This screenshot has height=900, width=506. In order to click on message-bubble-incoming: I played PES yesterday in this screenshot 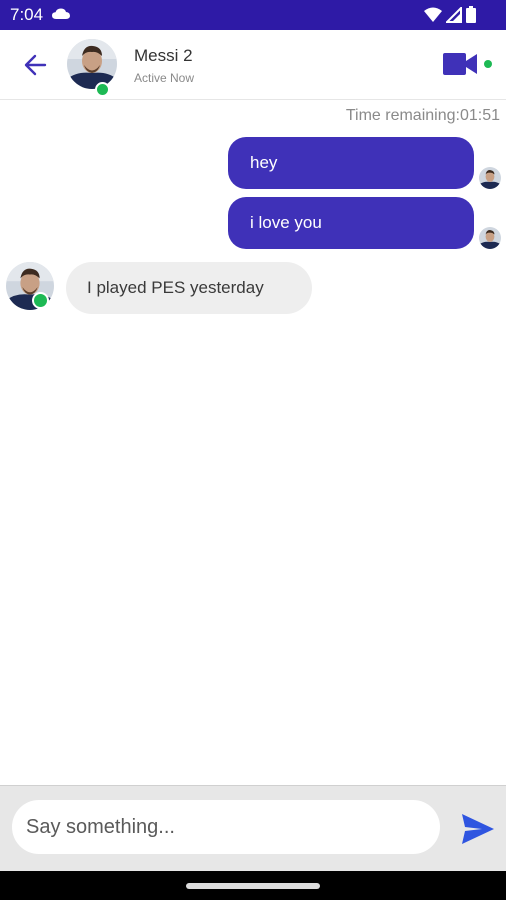, I will do `click(189, 288)`.